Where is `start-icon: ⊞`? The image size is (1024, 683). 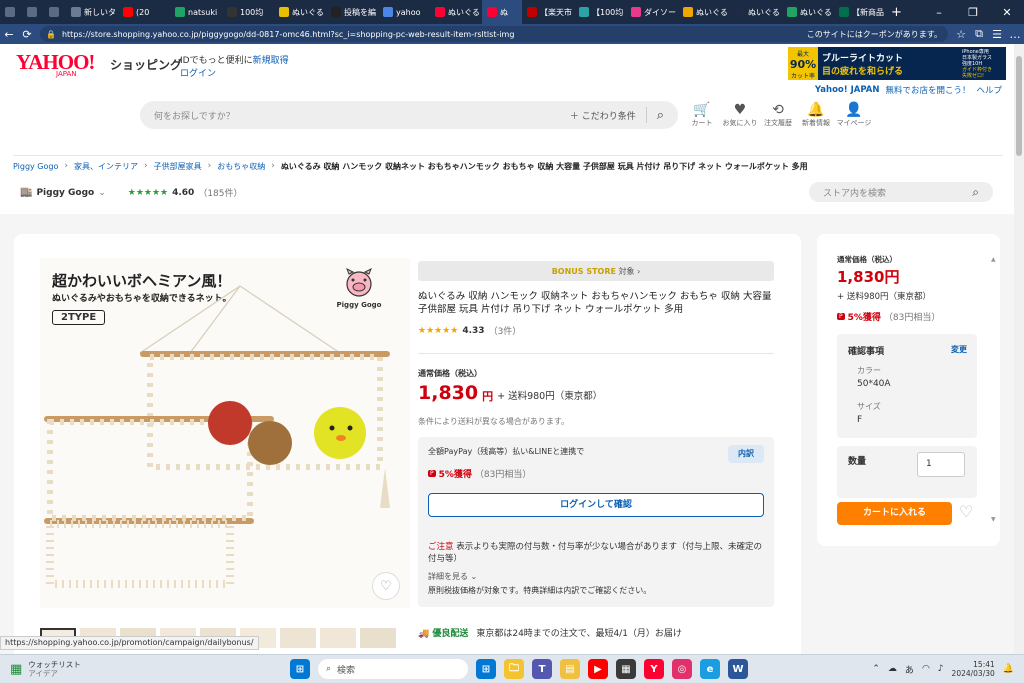
start-icon: ⊞ is located at coordinates (300, 669).